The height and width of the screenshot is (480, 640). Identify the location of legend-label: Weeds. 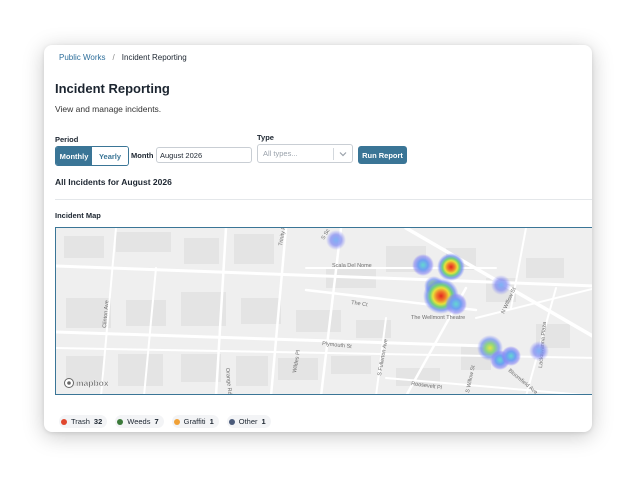
(139, 421).